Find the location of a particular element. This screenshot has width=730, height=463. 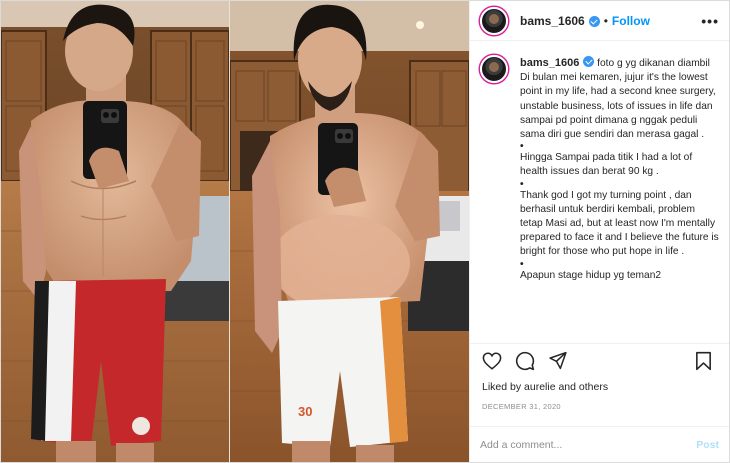

save-button is located at coordinates (703, 361).